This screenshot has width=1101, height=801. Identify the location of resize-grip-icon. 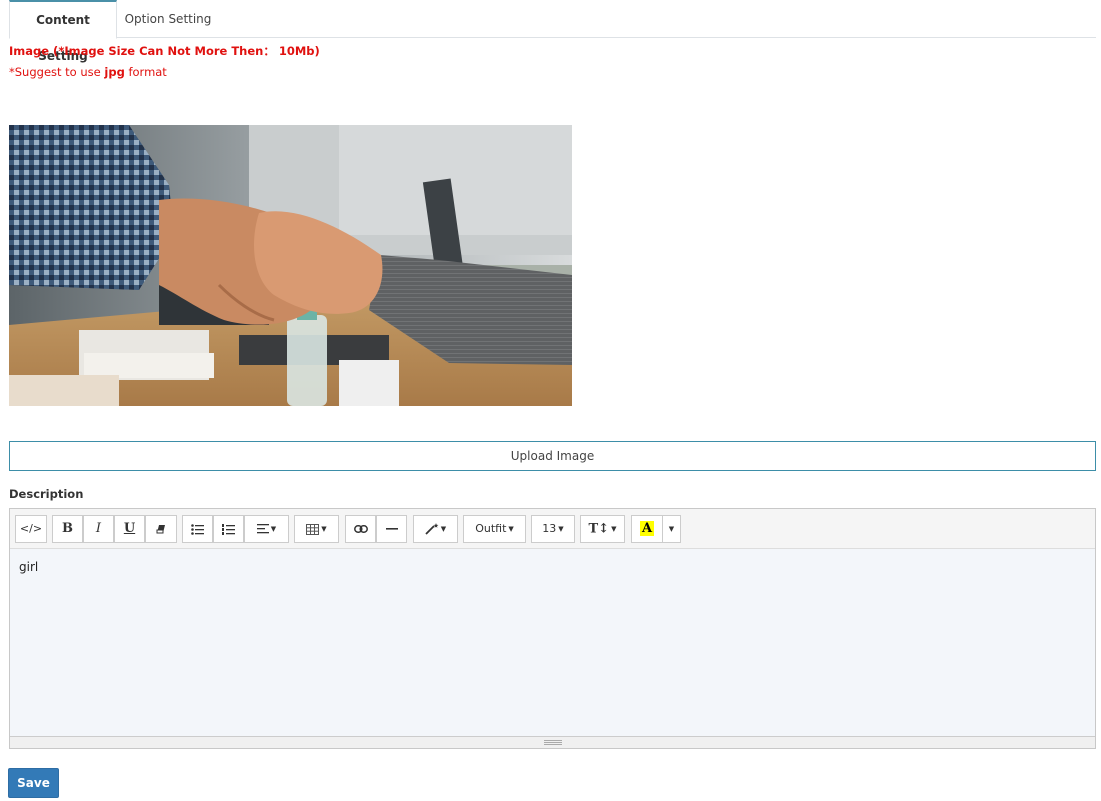
(553, 742).